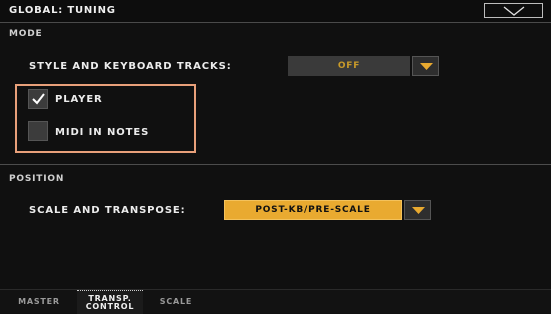 This screenshot has width=551, height=314. I want to click on style-kb-tracks-value: OFF, so click(349, 66).